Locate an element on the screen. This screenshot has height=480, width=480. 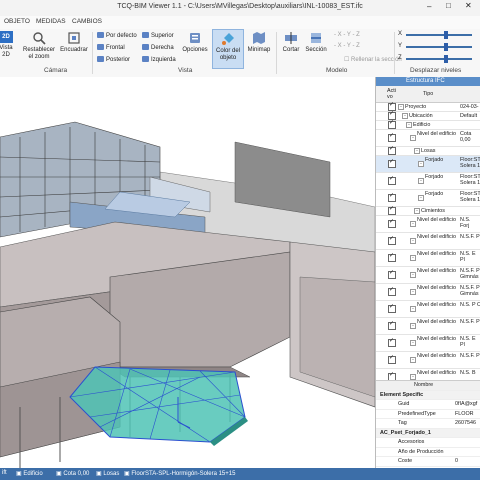
breadcrumb-cota: ▣ Cota 0,00 is located at coordinates (72, 473).